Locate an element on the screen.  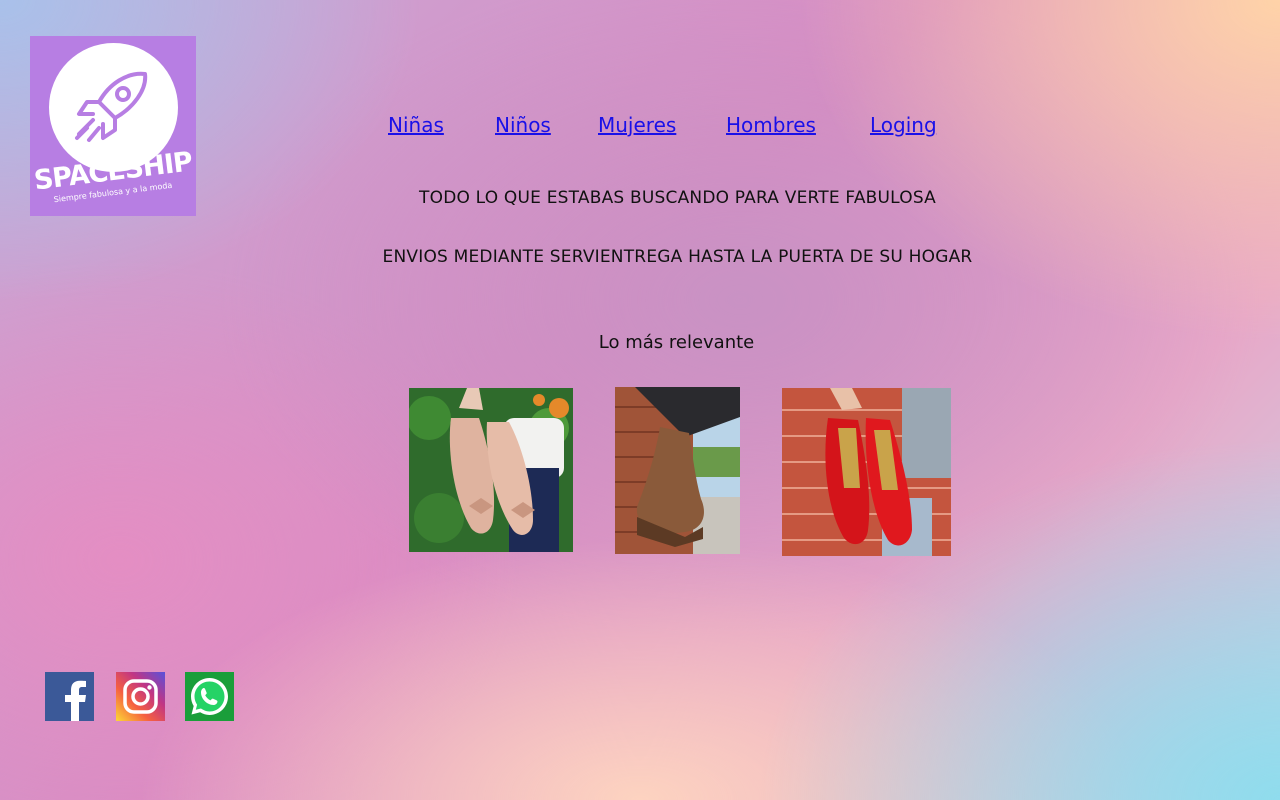
nav-link-login: Loging is located at coordinates (903, 125).